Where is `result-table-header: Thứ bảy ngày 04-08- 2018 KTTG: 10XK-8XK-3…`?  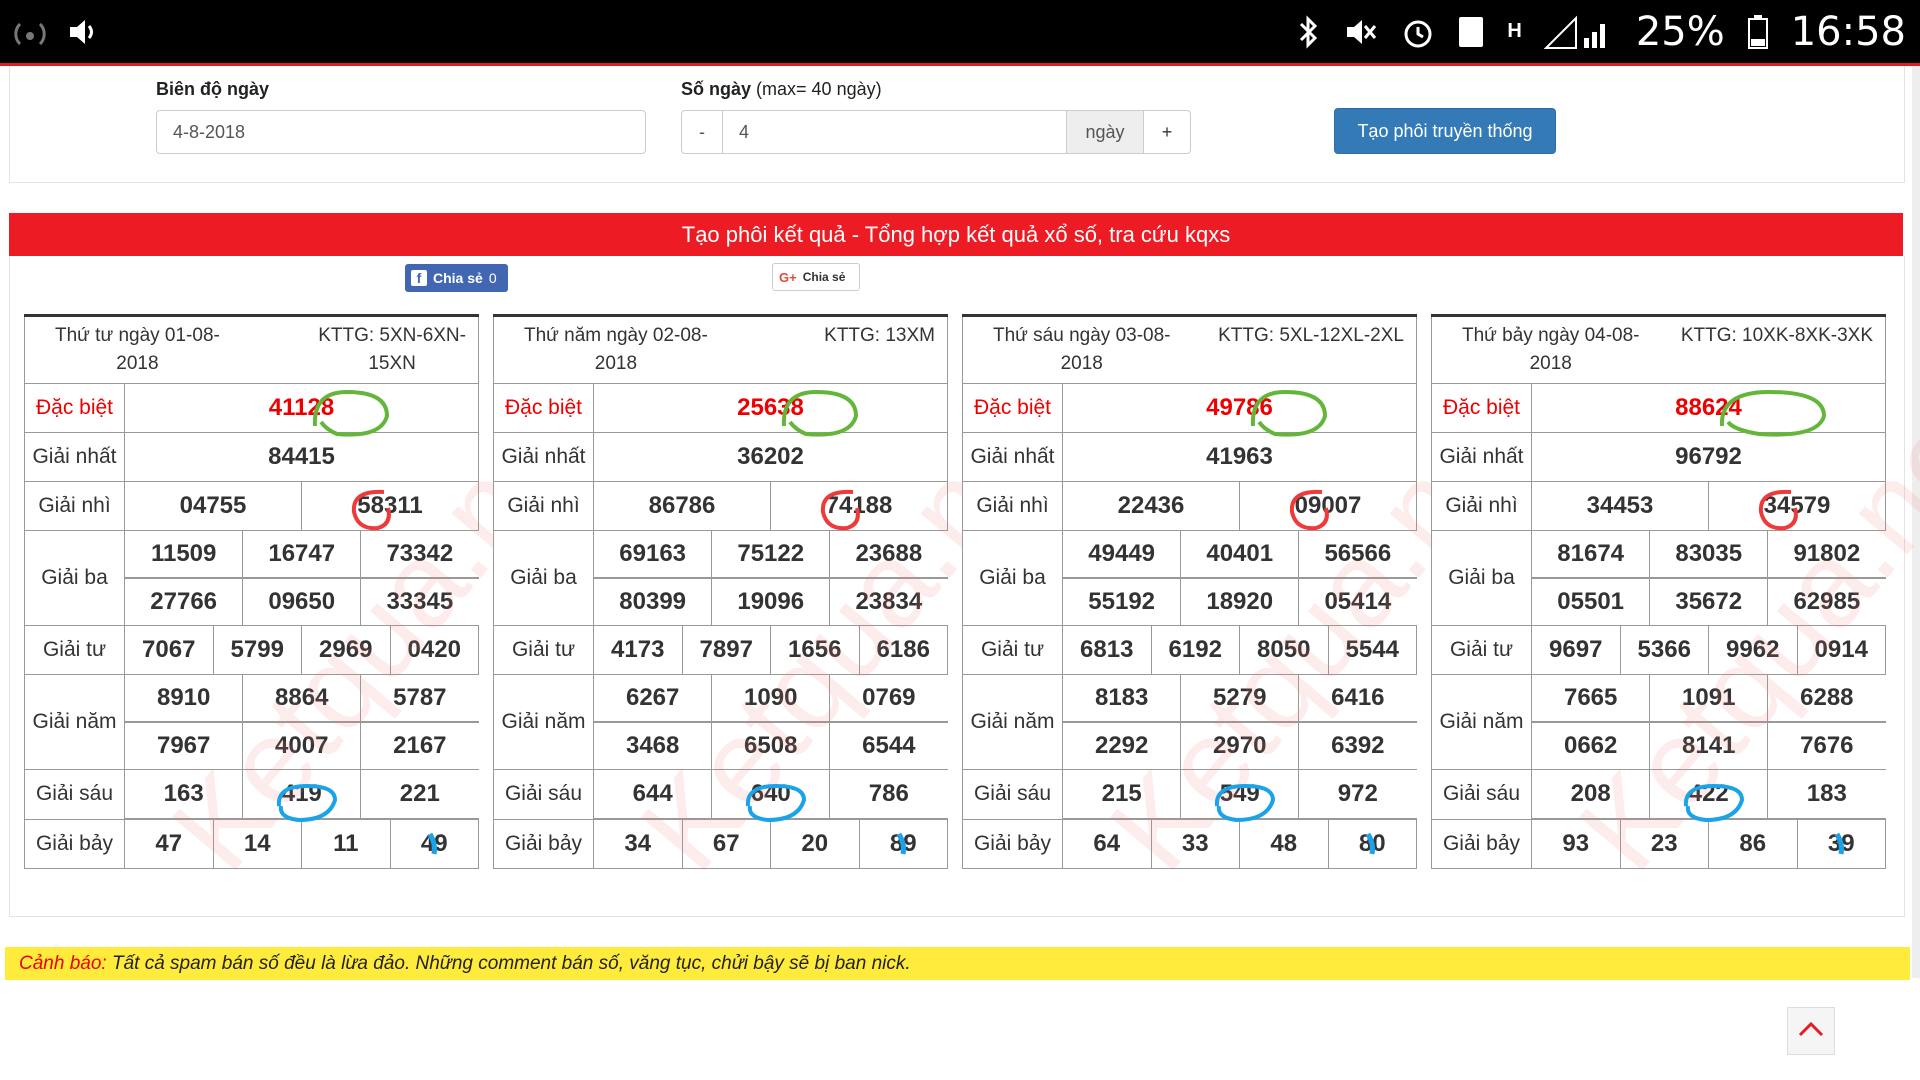 result-table-header: Thứ bảy ngày 04-08- 2018 KTTG: 10XK-8XK-3… is located at coordinates (1658, 349).